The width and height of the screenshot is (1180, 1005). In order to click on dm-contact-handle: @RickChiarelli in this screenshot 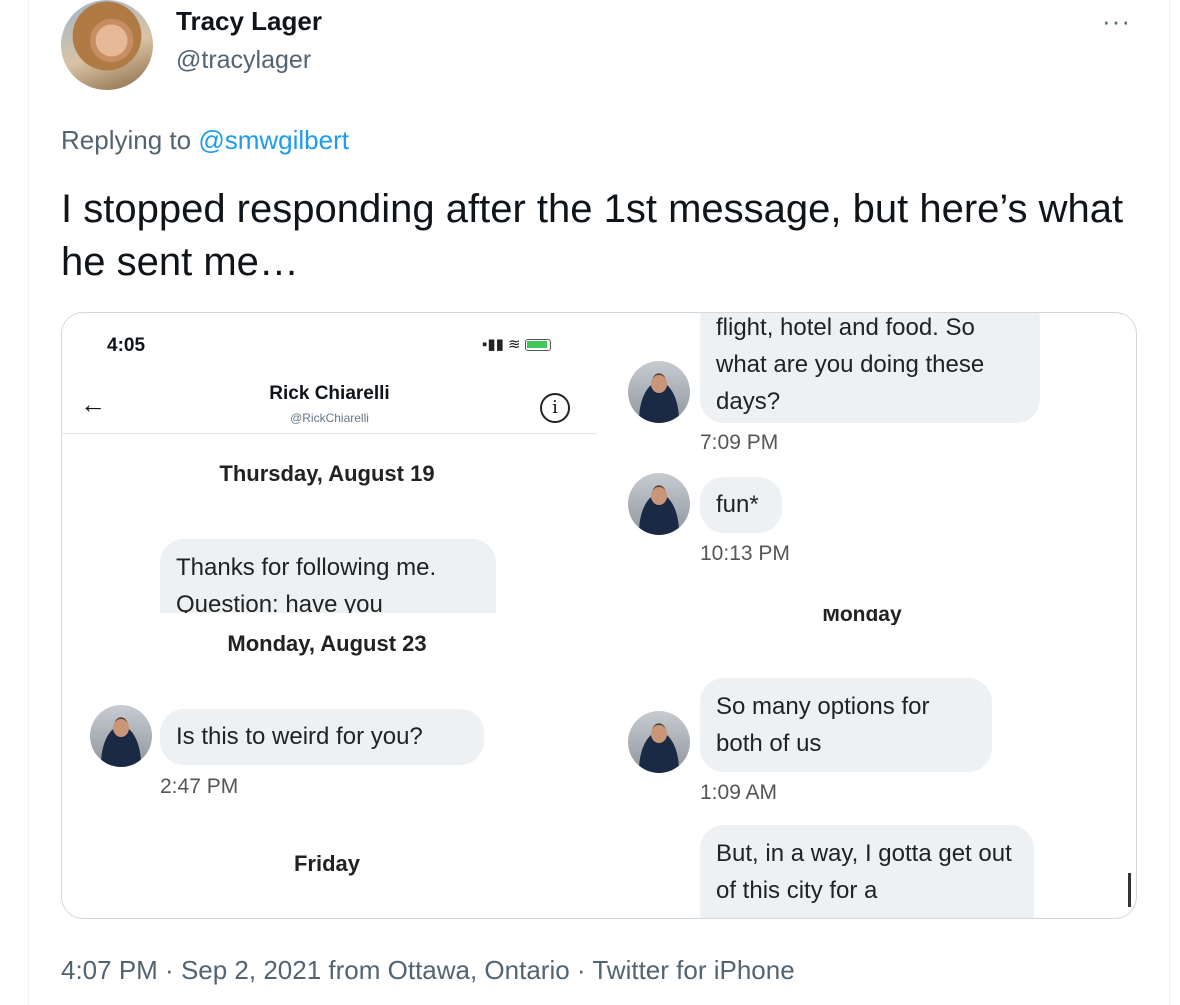, I will do `click(329, 418)`.